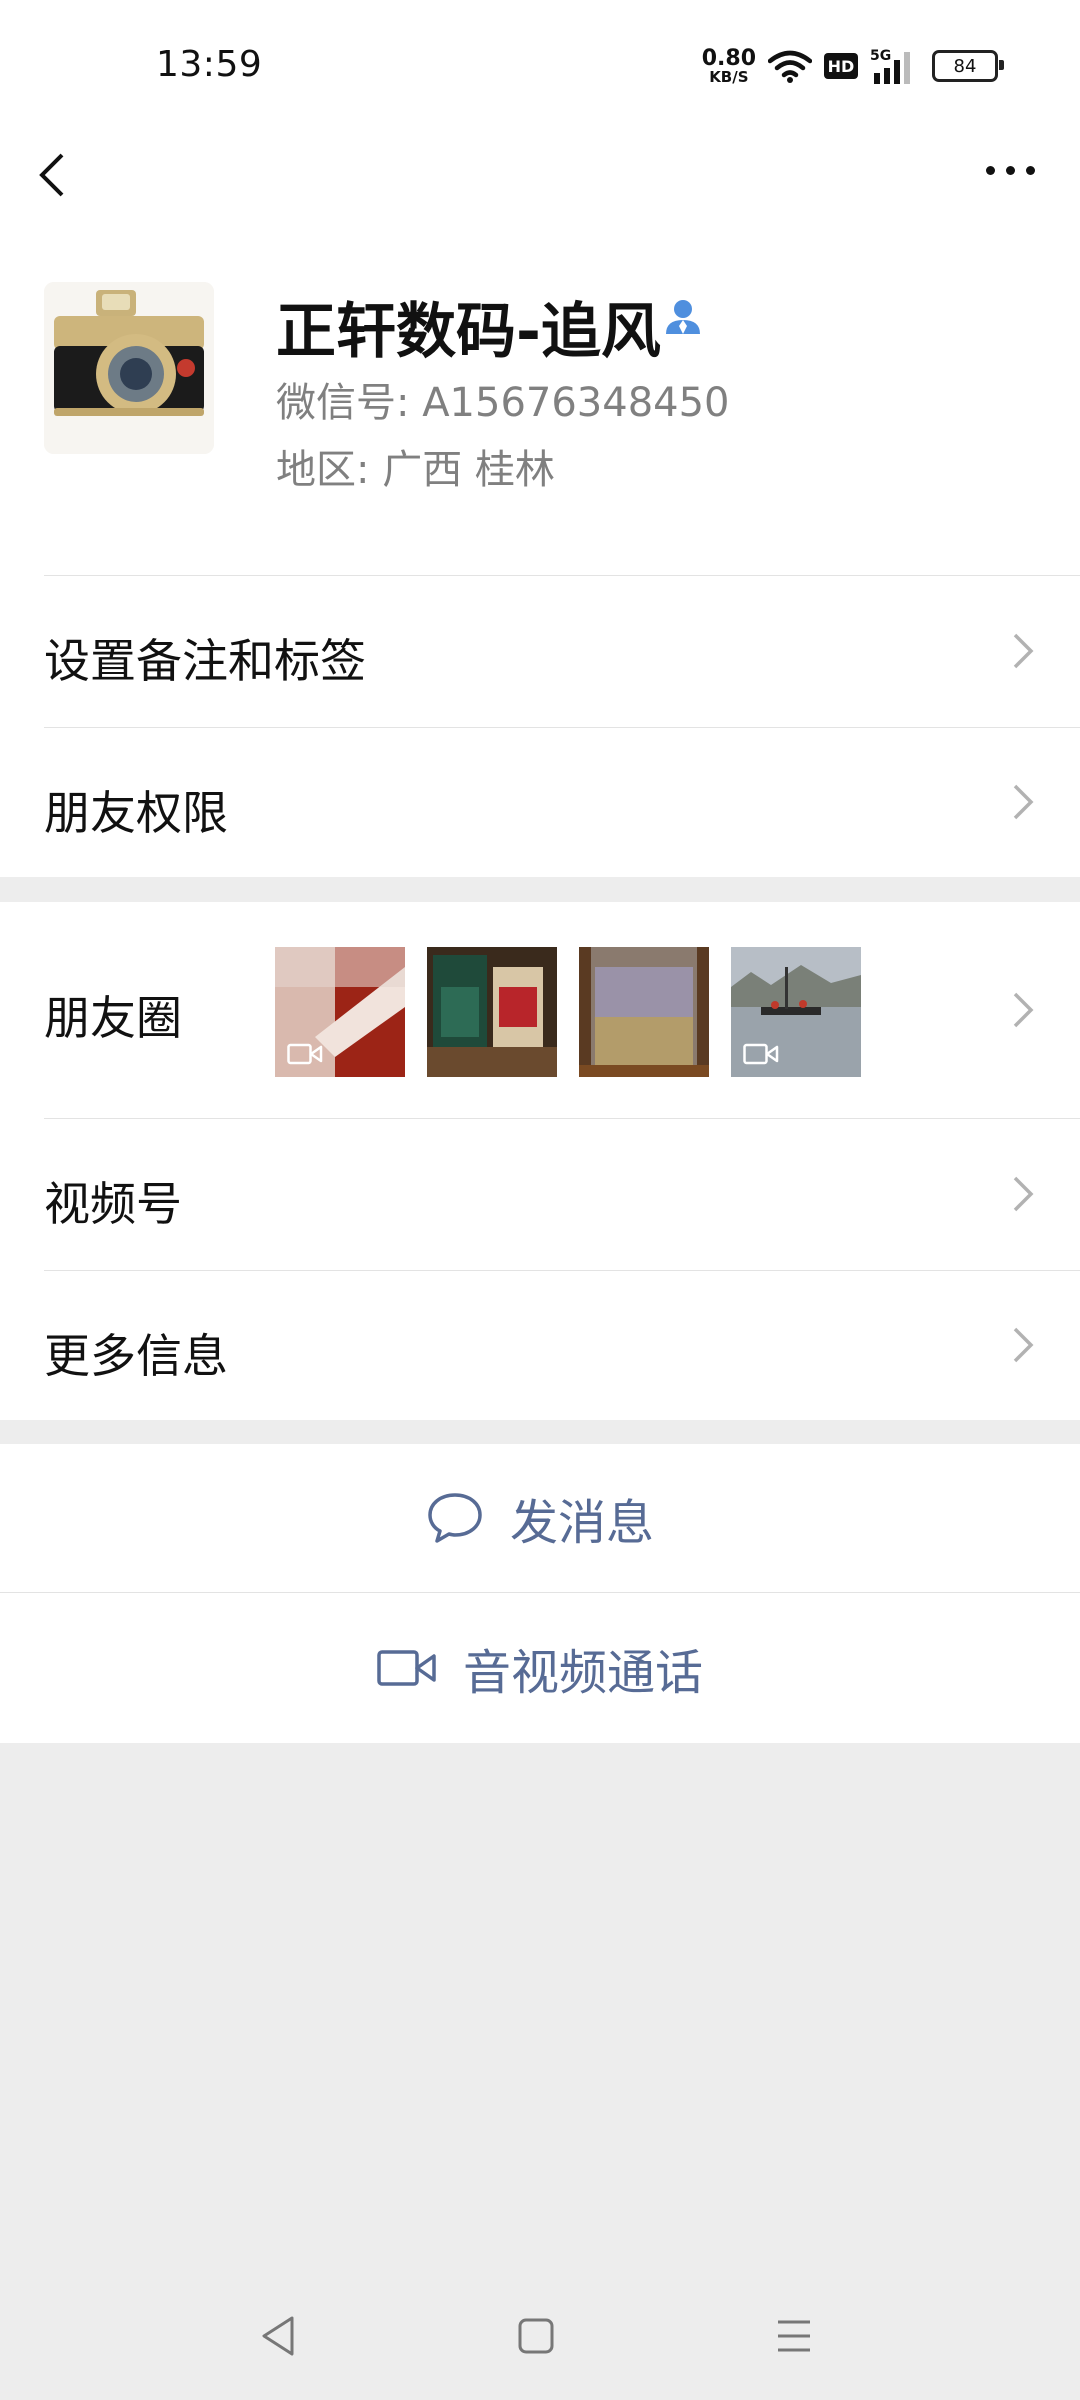 The image size is (1080, 2400). Describe the element at coordinates (1010, 170) in the screenshot. I see `more-button` at that location.